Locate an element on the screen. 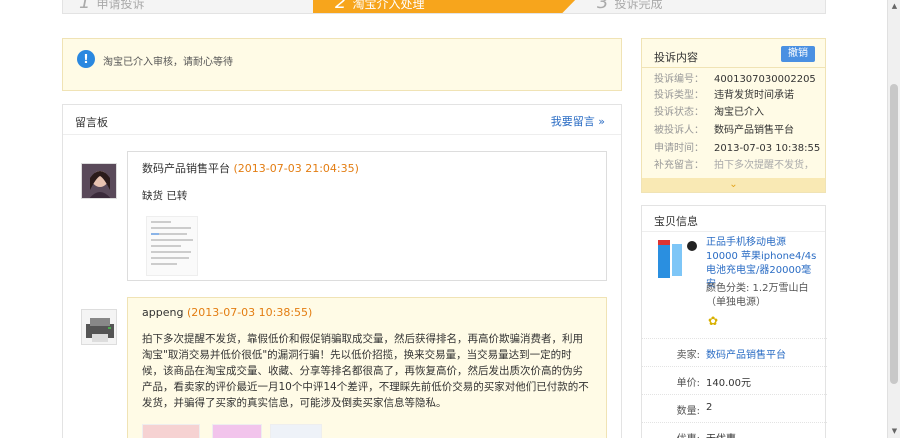 This screenshot has width=900, height=438. complaint-row: 投诉编号： 4001307030002205 is located at coordinates (735, 79).